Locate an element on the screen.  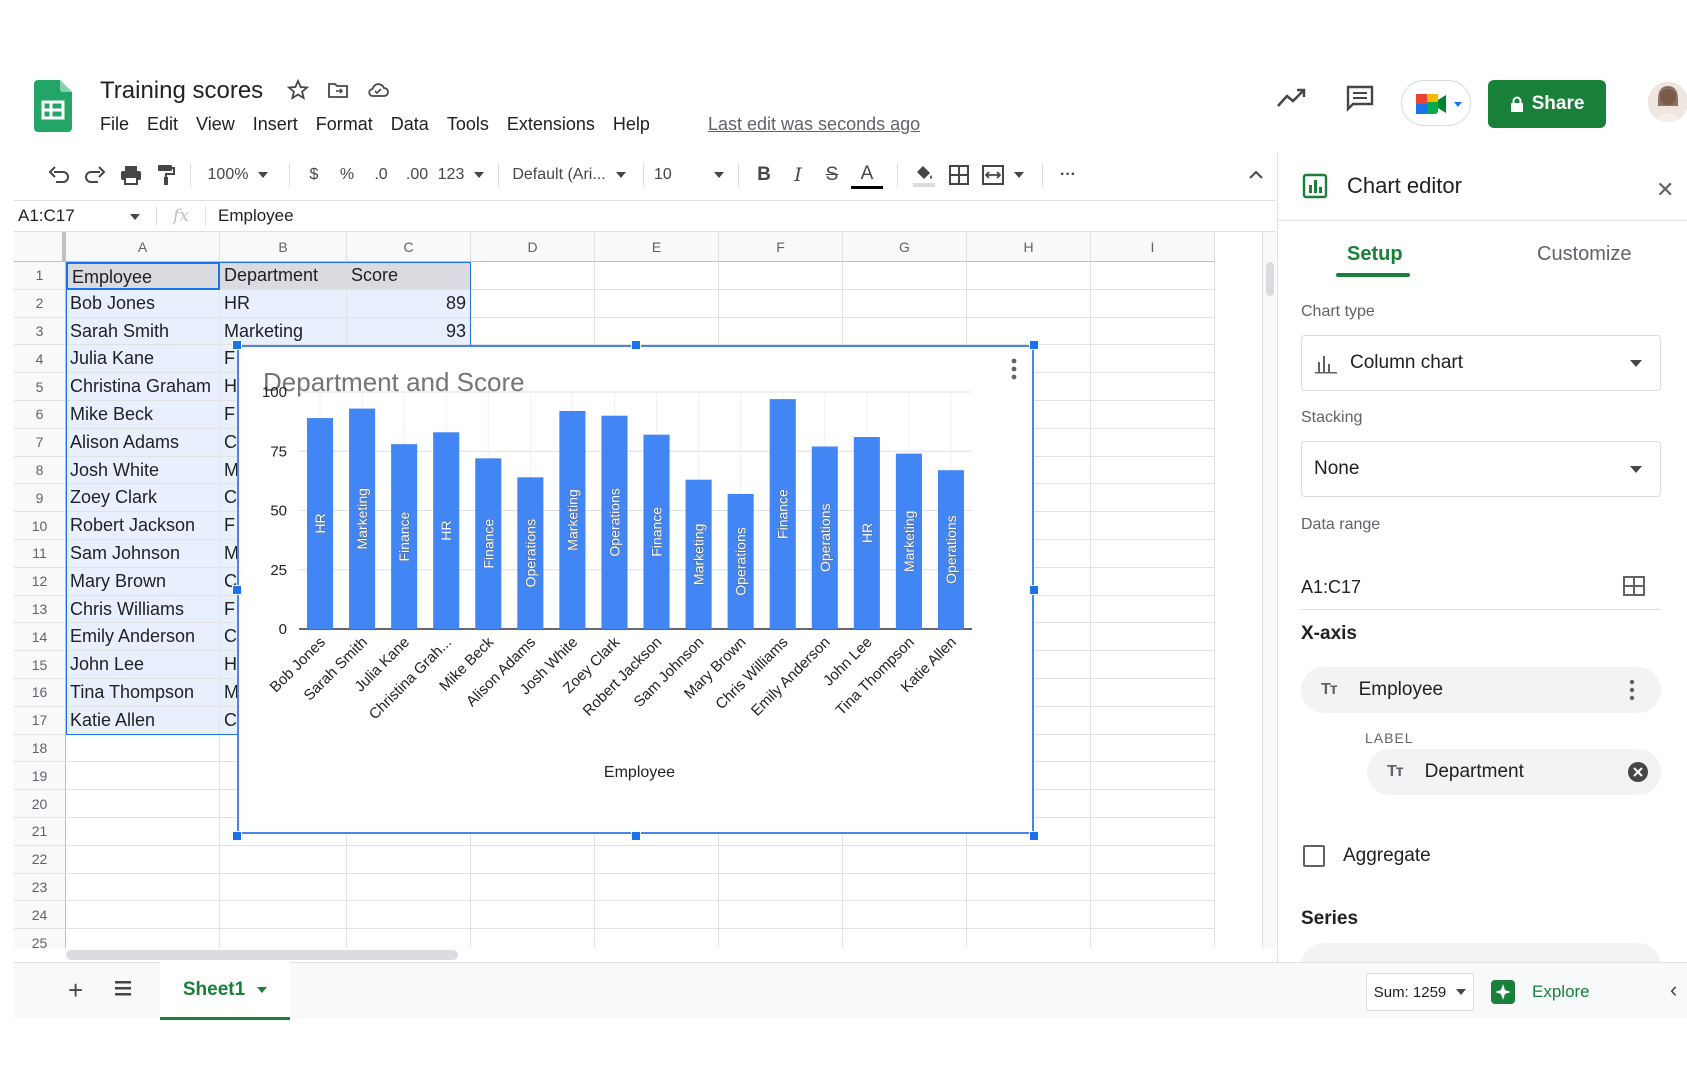
strikethrough-button: S is located at coordinates (832, 175).